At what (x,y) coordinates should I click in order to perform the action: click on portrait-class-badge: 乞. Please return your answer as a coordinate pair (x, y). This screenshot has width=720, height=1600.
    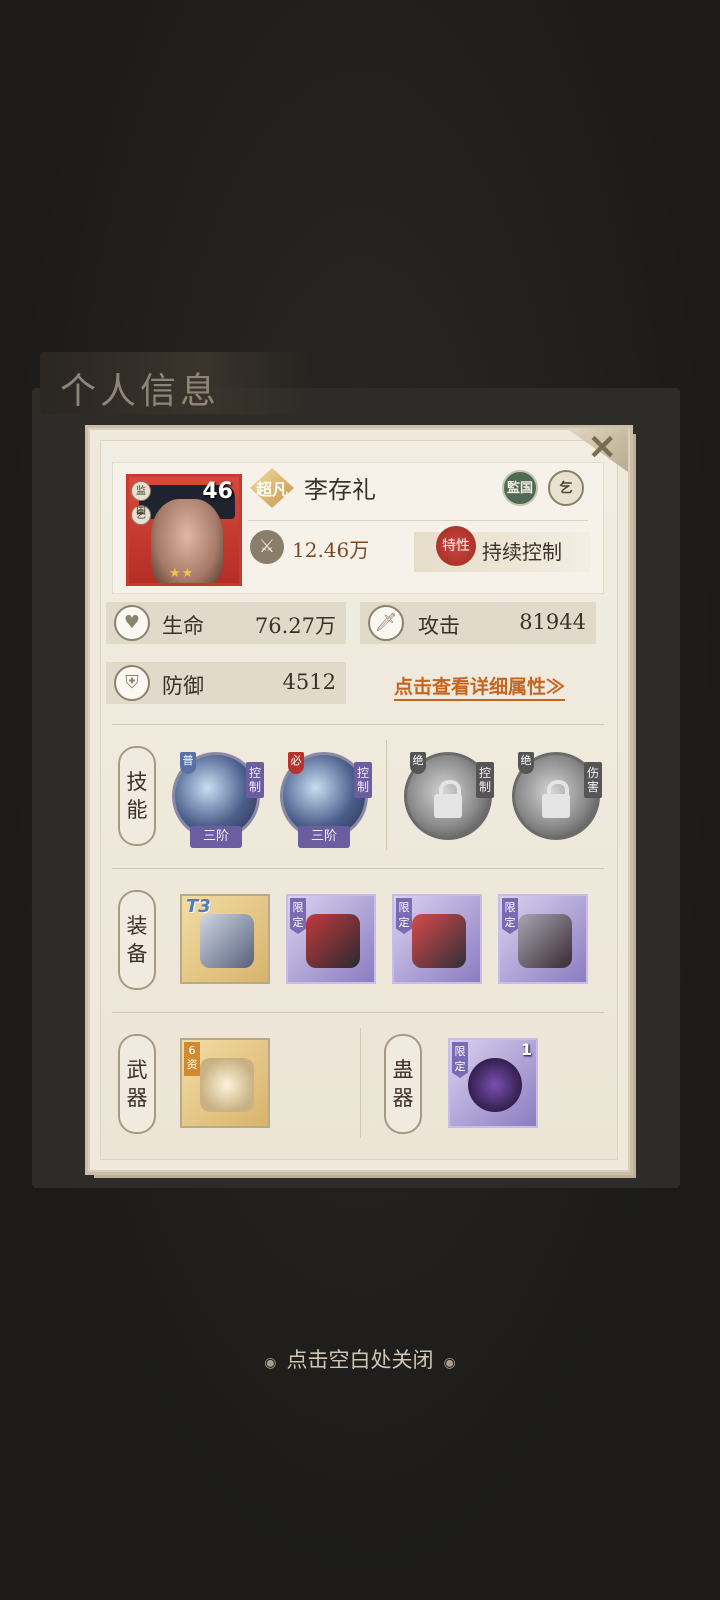
    Looking at the image, I should click on (141, 515).